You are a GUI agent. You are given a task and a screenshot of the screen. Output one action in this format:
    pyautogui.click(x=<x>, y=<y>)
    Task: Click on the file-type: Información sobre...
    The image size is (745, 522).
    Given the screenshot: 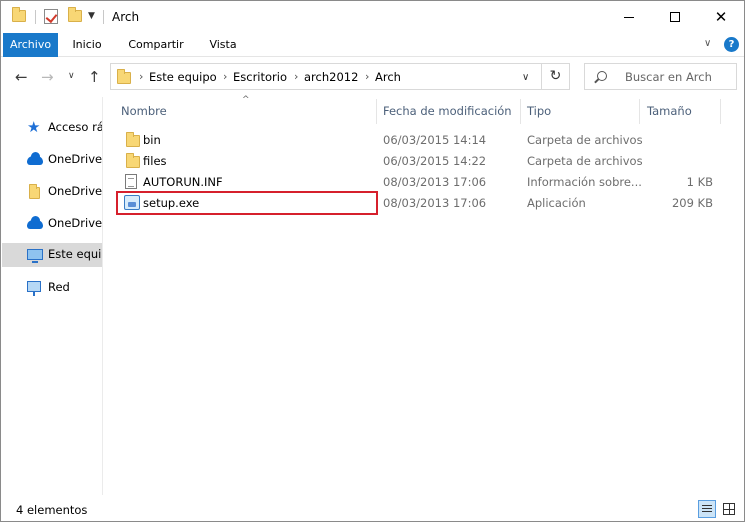 What is the action you would take?
    pyautogui.click(x=584, y=182)
    